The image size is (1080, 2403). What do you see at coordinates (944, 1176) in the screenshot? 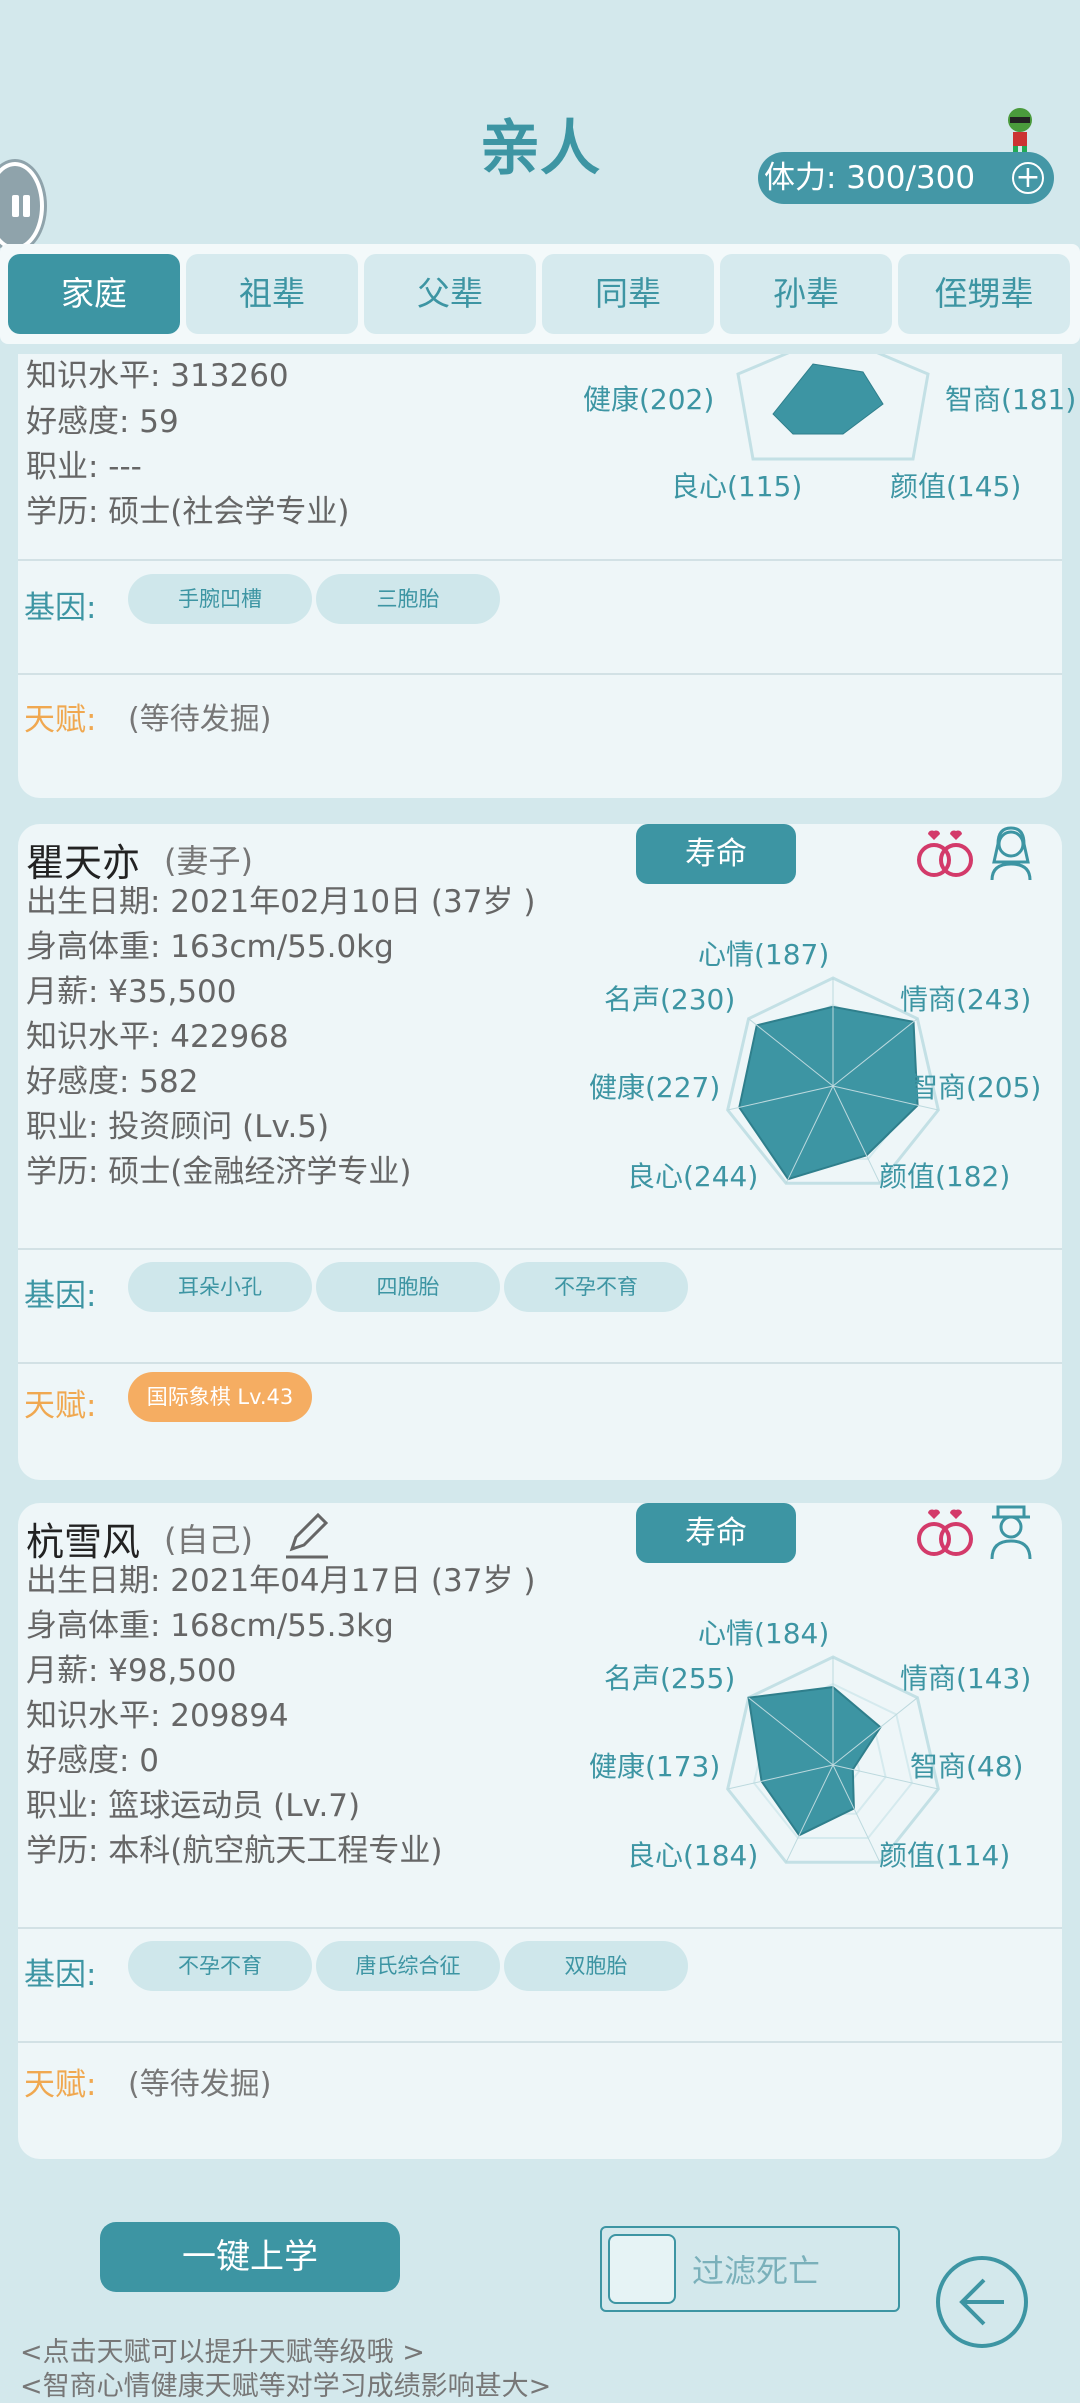
I see `radar-label-looks: 颜值(182)` at bounding box center [944, 1176].